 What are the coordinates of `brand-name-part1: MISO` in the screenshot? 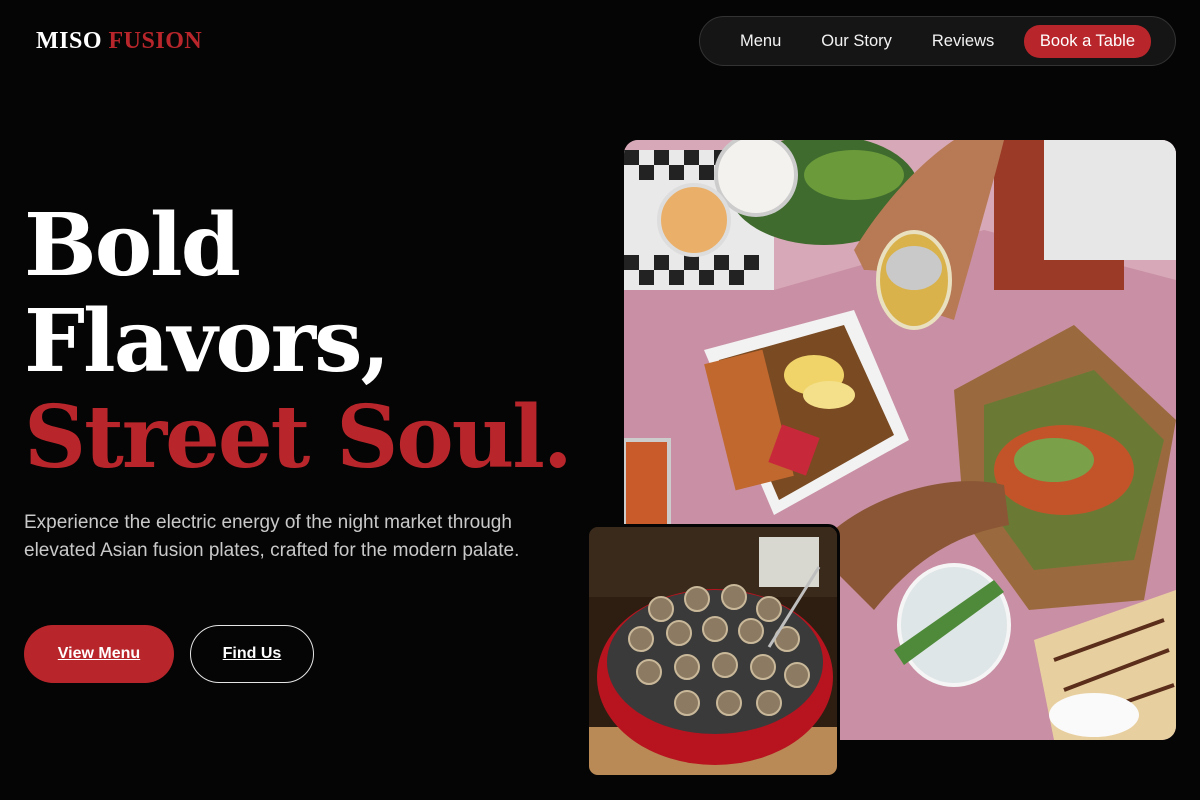 It's located at (69, 41).